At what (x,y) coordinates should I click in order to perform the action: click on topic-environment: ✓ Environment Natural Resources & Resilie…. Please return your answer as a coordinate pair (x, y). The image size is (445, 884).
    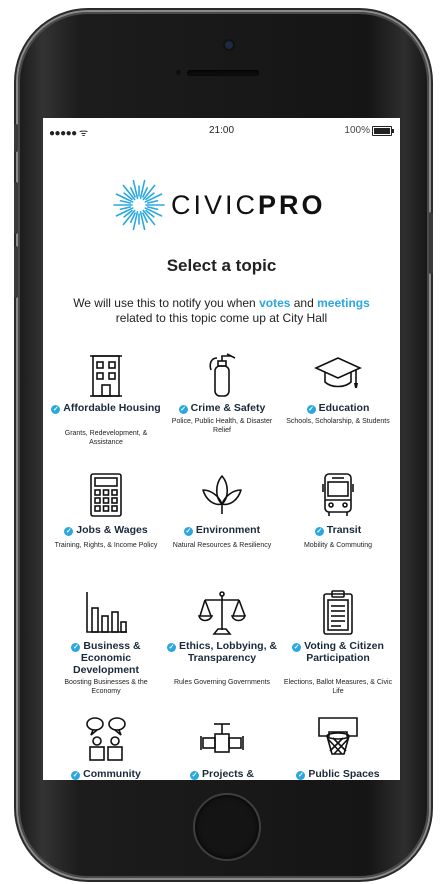
    Looking at the image, I should click on (222, 525).